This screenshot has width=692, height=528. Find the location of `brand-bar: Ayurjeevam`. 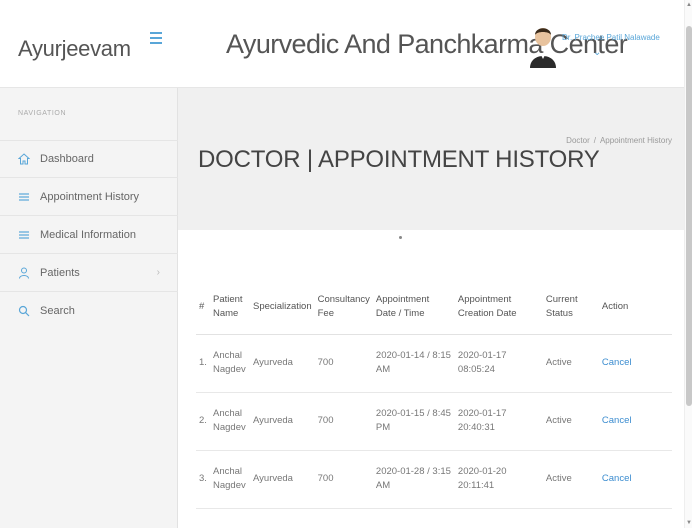

brand-bar: Ayurjeevam is located at coordinates (89, 44).